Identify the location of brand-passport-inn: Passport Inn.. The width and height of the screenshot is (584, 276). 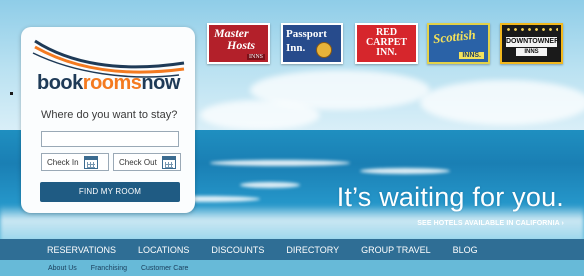
(312, 43).